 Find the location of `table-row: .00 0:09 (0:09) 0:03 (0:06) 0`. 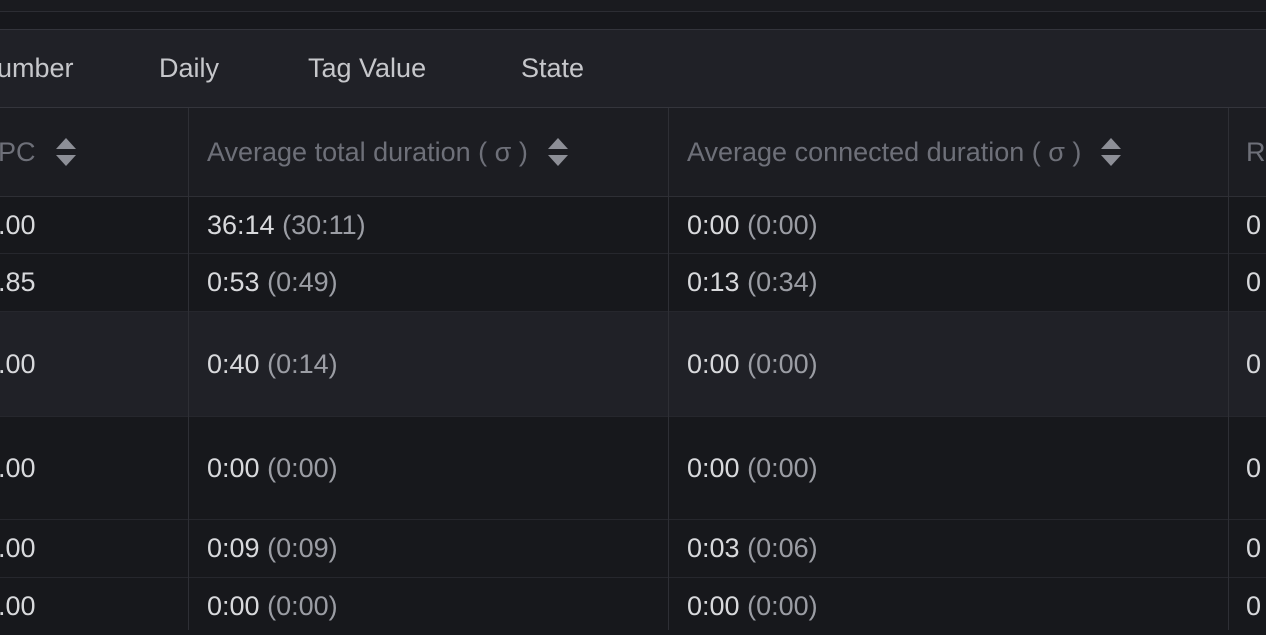

table-row: .00 0:09 (0:09) 0:03 (0:06) 0 is located at coordinates (633, 549).